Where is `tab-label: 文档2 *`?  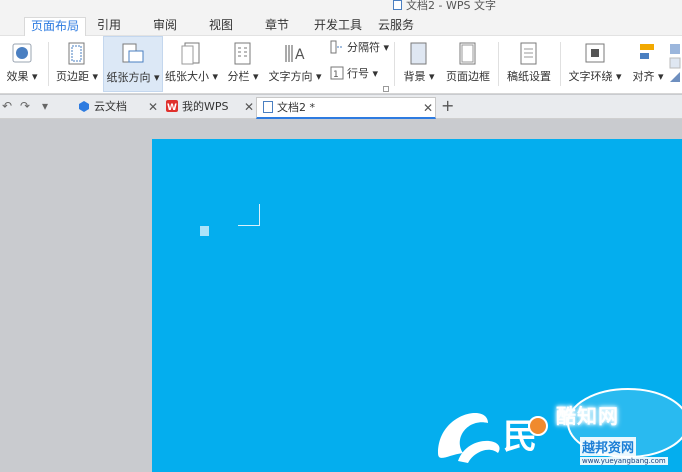
tab-label: 文档2 * is located at coordinates (296, 107).